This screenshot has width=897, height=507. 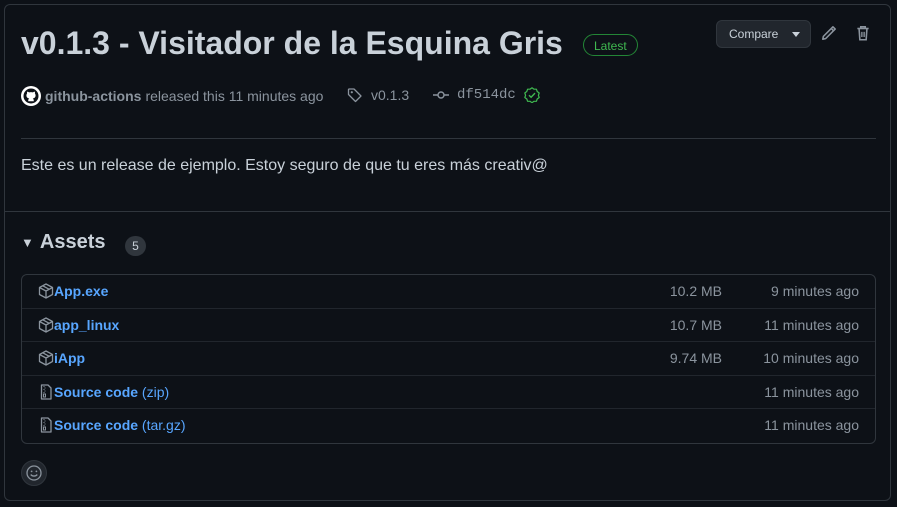 I want to click on trash-icon, so click(x=863, y=33).